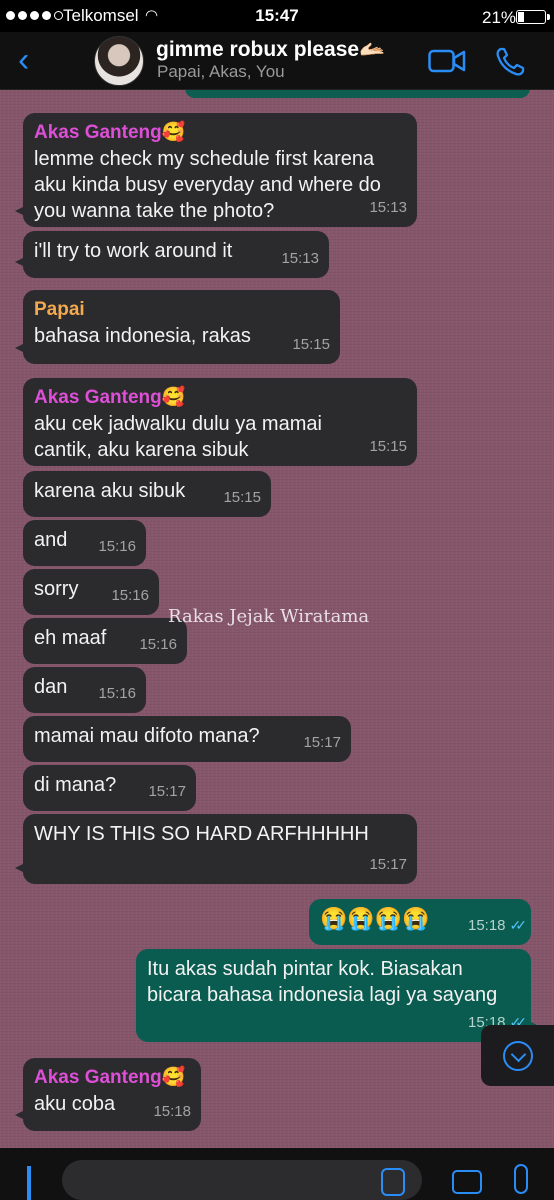  I want to click on status-time: 15:47, so click(277, 15).